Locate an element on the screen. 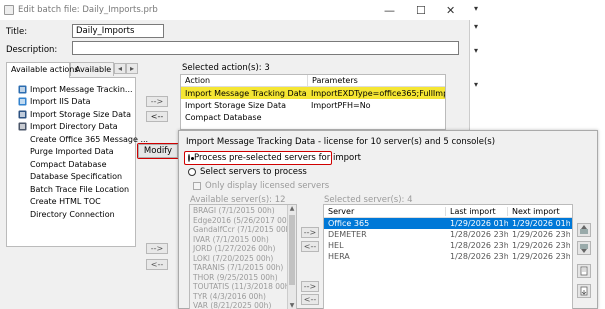 This screenshot has height=309, width=605. action-cell: Import Message Tracking Data is located at coordinates (246, 93).